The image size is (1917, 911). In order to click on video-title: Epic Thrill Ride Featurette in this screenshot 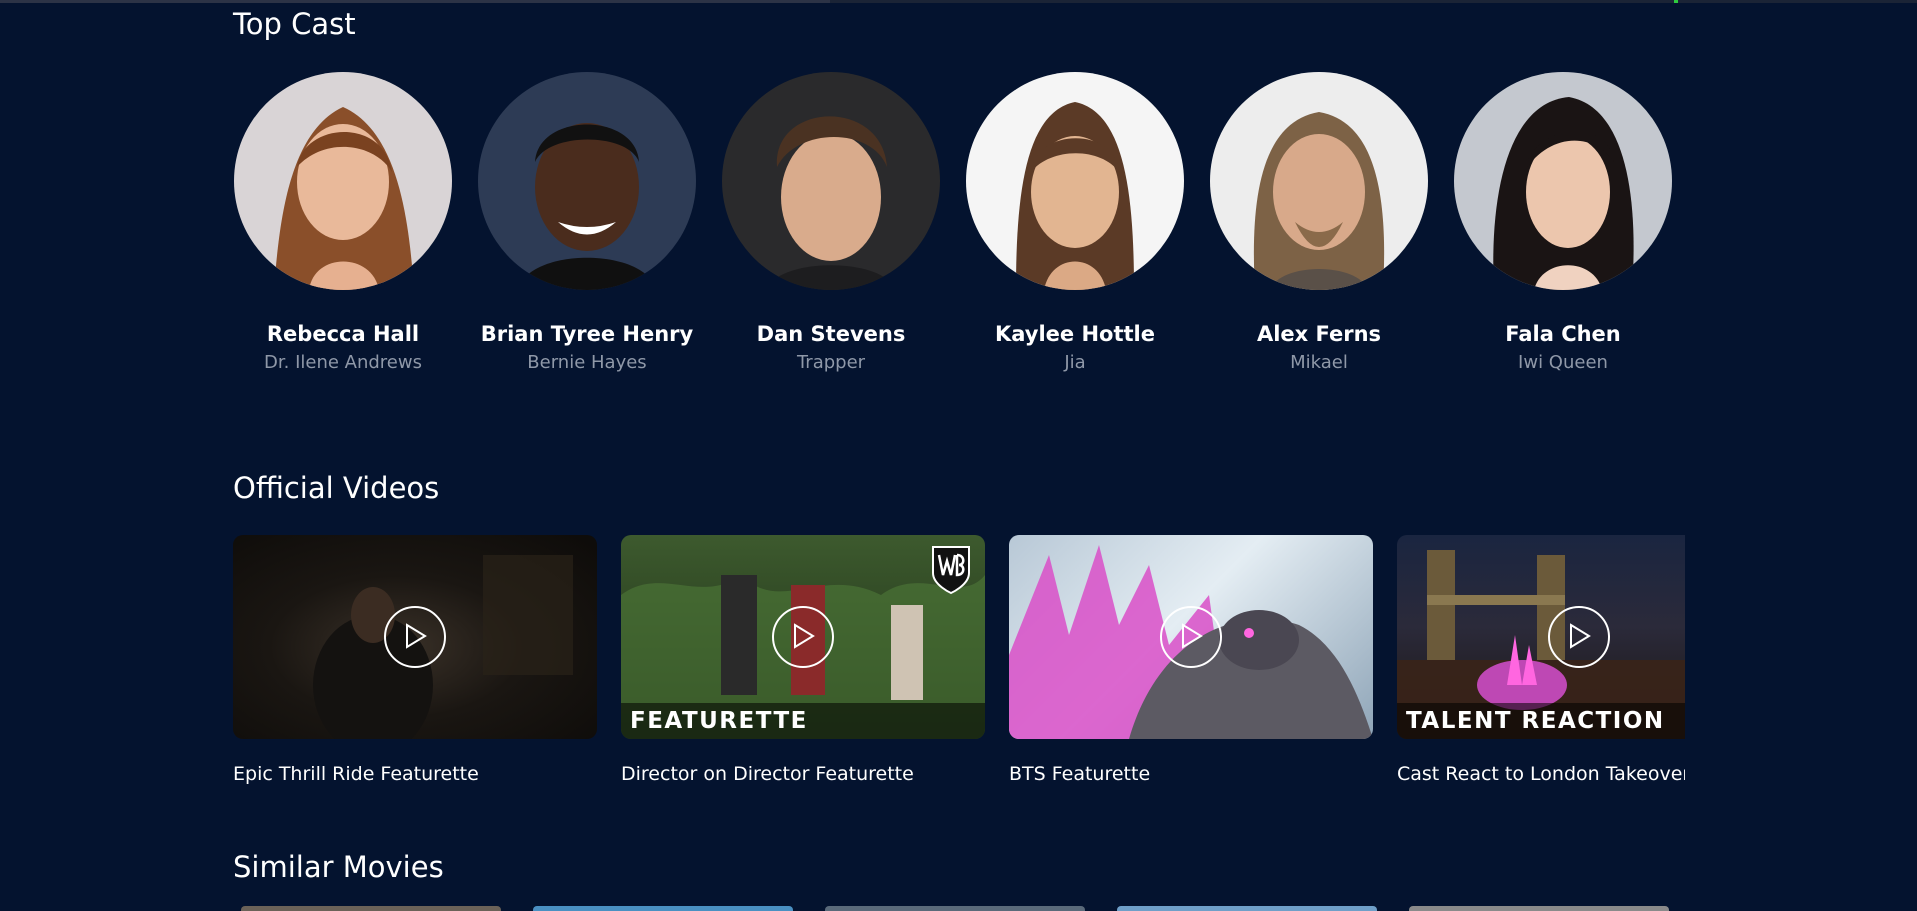, I will do `click(415, 774)`.